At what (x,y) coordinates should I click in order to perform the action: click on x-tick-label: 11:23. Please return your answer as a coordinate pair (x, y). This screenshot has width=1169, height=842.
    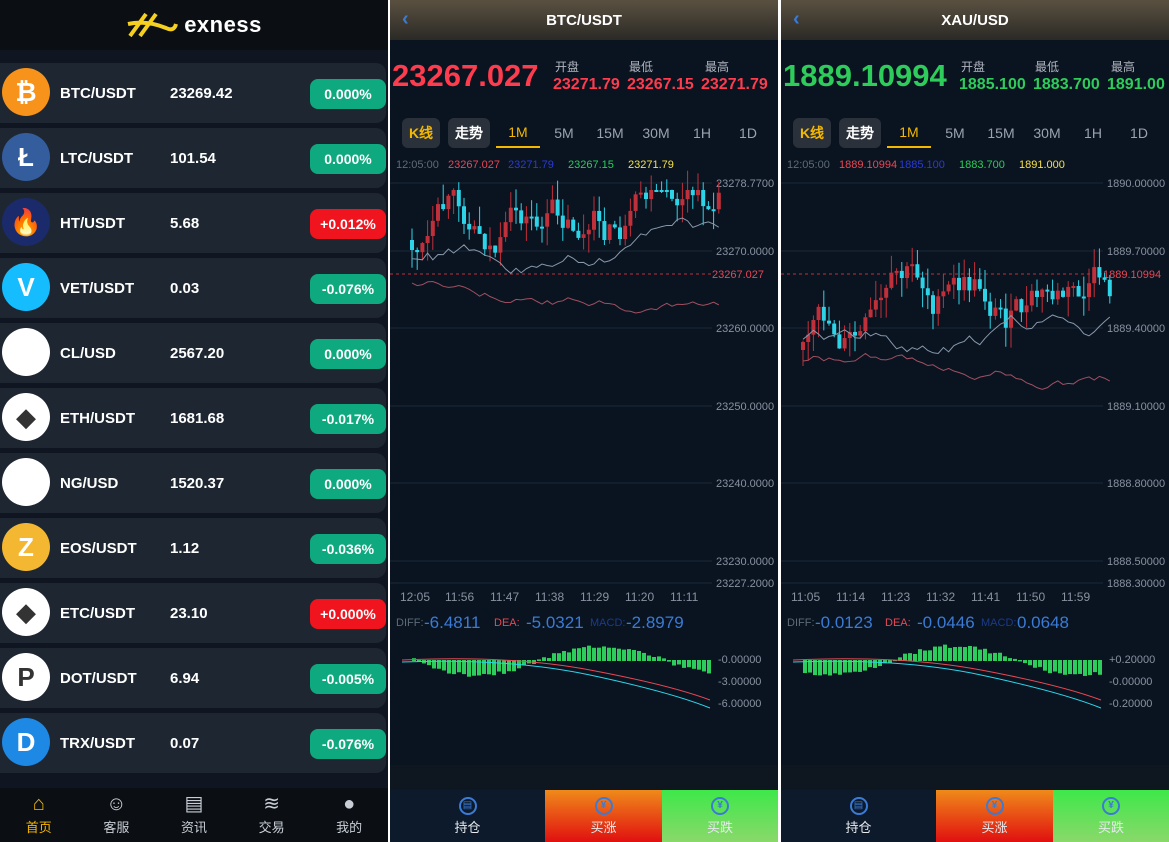
    Looking at the image, I should click on (895, 597).